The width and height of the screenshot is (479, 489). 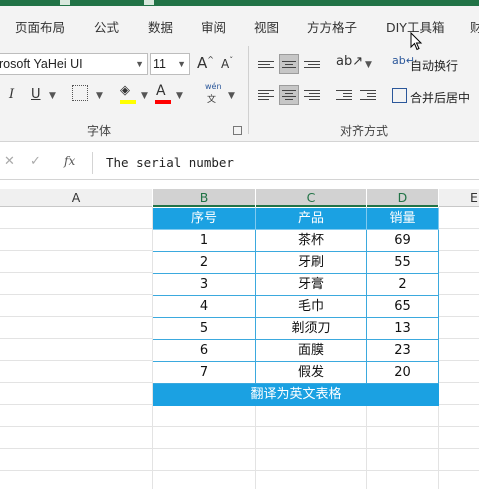 What do you see at coordinates (159, 64) in the screenshot?
I see `font-size-value: 11` at bounding box center [159, 64].